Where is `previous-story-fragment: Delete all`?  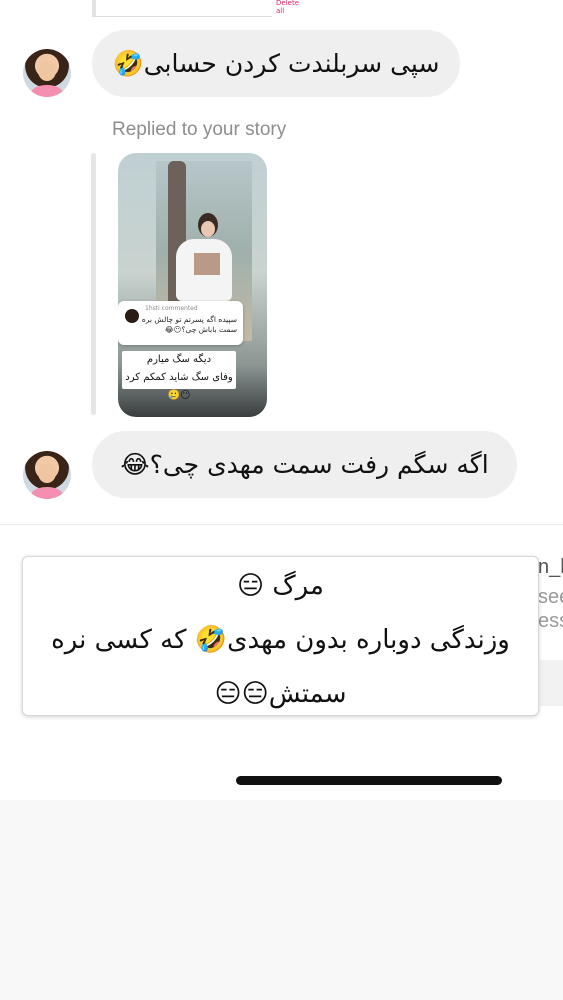
previous-story-fragment: Delete all is located at coordinates (195, 8).